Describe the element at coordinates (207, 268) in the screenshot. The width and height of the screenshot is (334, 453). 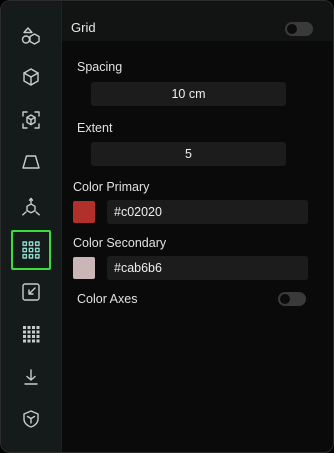
I see `color-secondary-input: #cab6b6` at that location.